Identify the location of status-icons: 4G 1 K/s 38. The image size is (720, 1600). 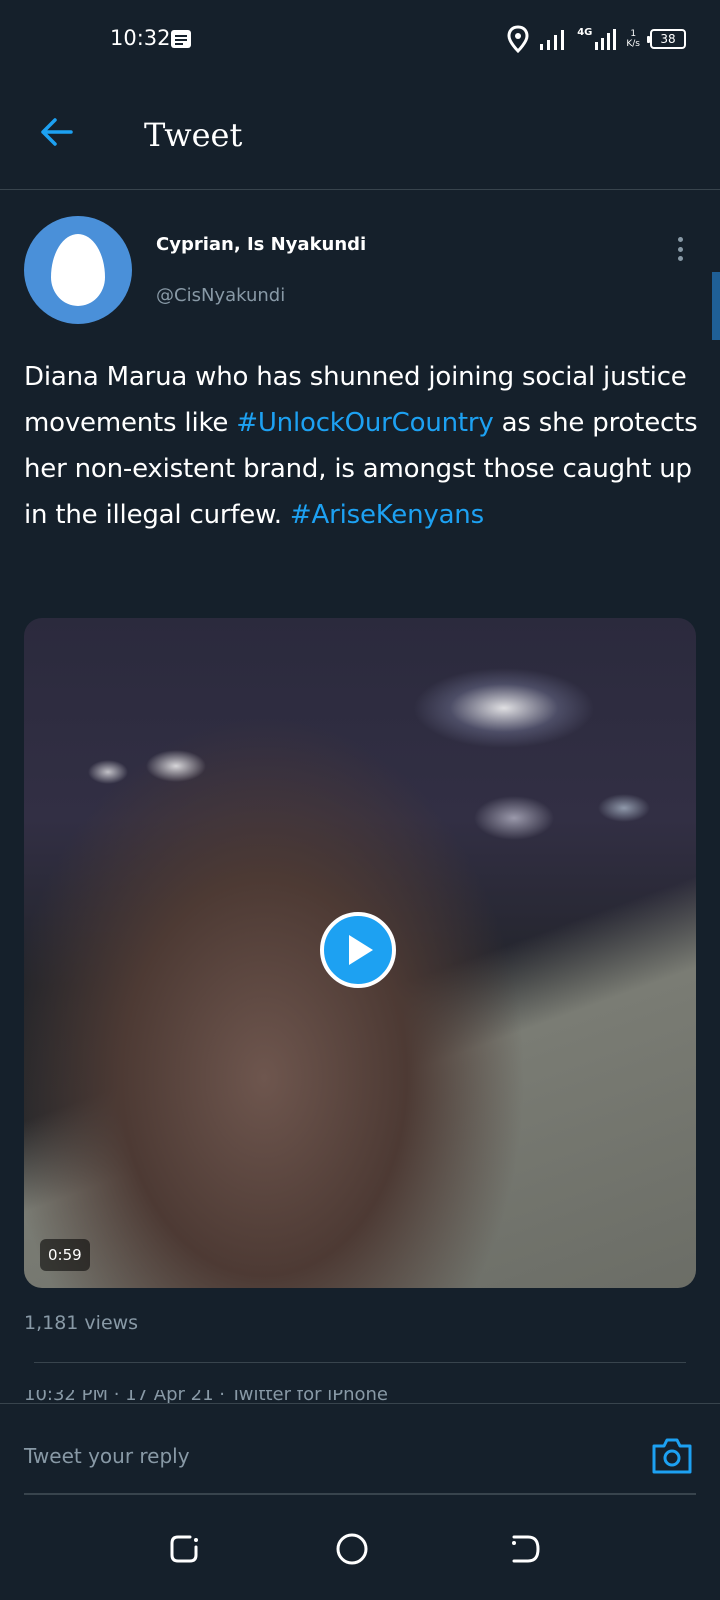
(596, 39).